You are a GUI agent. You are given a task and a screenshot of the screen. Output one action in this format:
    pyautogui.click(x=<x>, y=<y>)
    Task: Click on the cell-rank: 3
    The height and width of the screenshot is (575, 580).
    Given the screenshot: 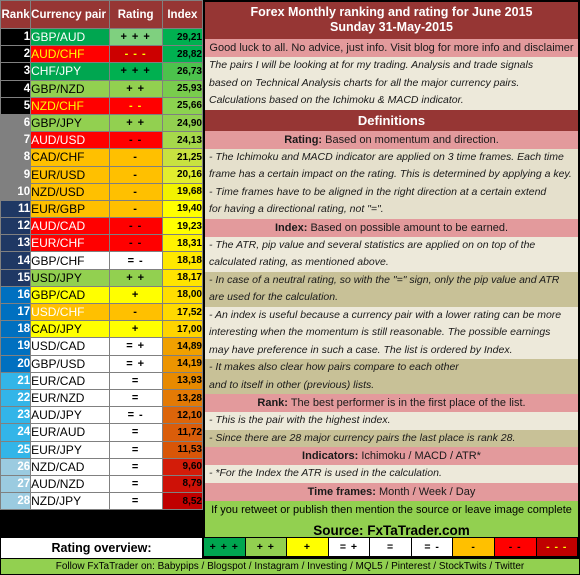 What is the action you would take?
    pyautogui.click(x=16, y=71)
    